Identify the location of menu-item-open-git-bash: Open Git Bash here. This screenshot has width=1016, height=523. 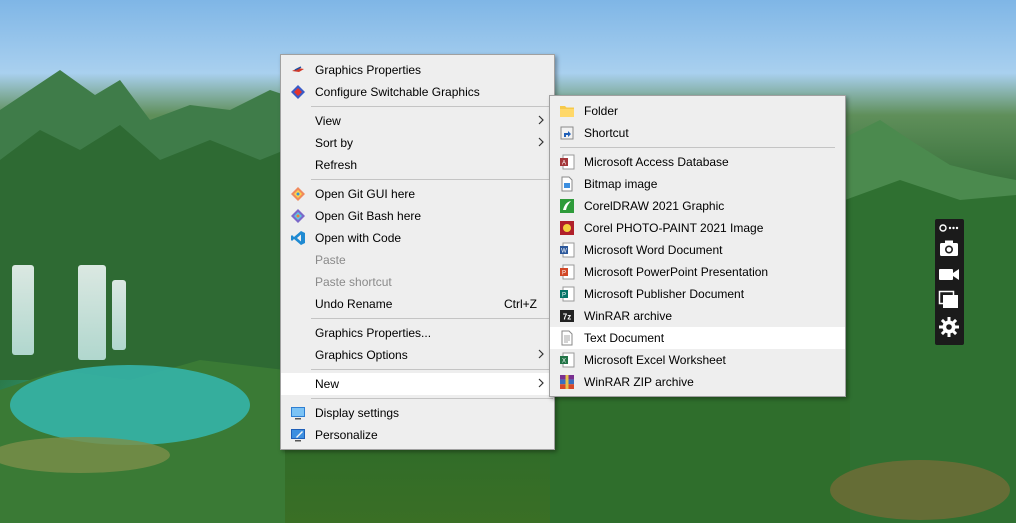
(417, 216).